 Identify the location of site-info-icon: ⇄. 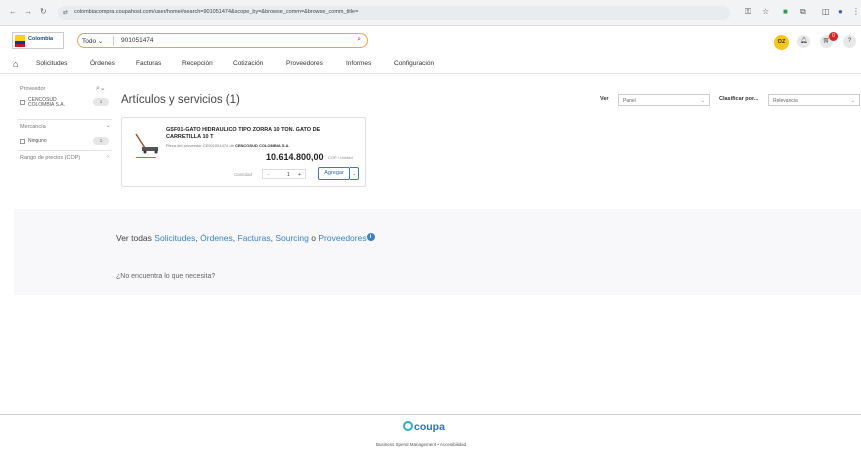
(65, 12).